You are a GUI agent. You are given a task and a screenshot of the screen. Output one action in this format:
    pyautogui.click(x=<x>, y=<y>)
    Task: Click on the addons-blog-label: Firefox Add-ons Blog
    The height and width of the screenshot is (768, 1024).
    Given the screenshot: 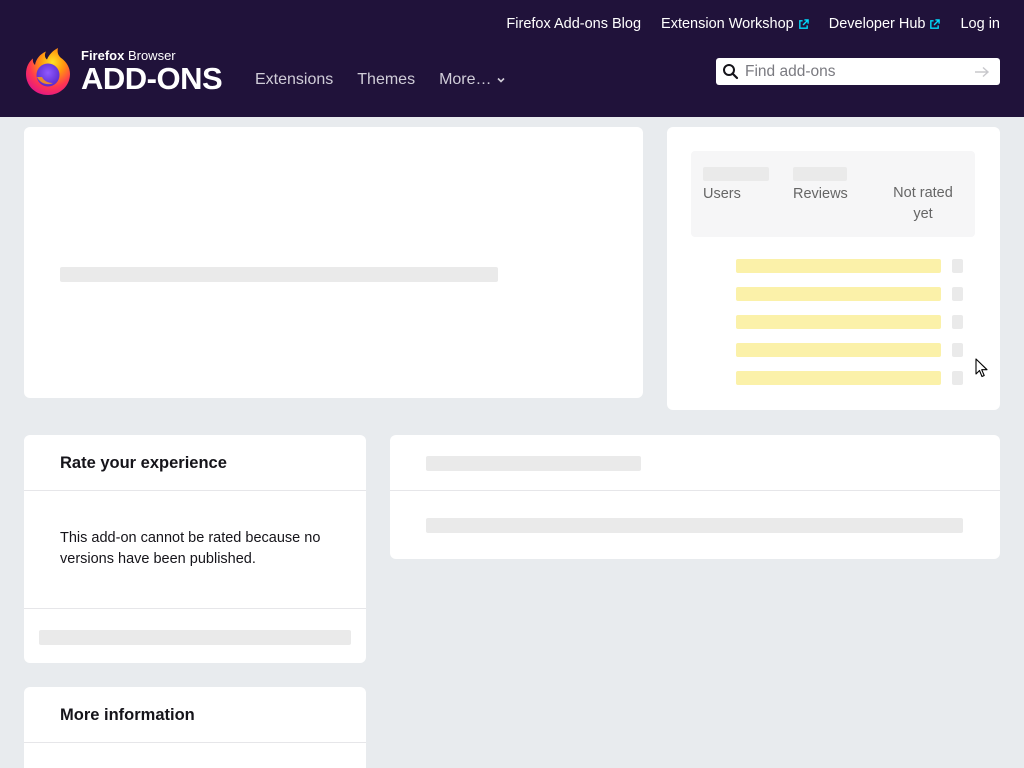 What is the action you would take?
    pyautogui.click(x=574, y=24)
    